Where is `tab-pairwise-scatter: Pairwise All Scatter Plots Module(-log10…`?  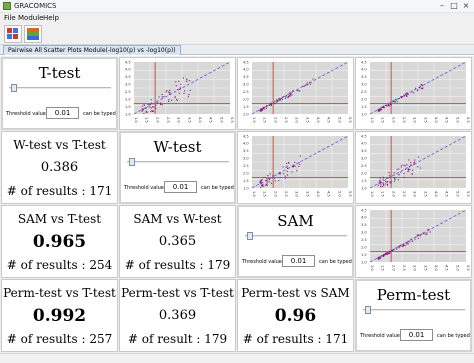
tab-pairwise-scatter: Pairwise All Scatter Plots Module(-log10… is located at coordinates (92, 50).